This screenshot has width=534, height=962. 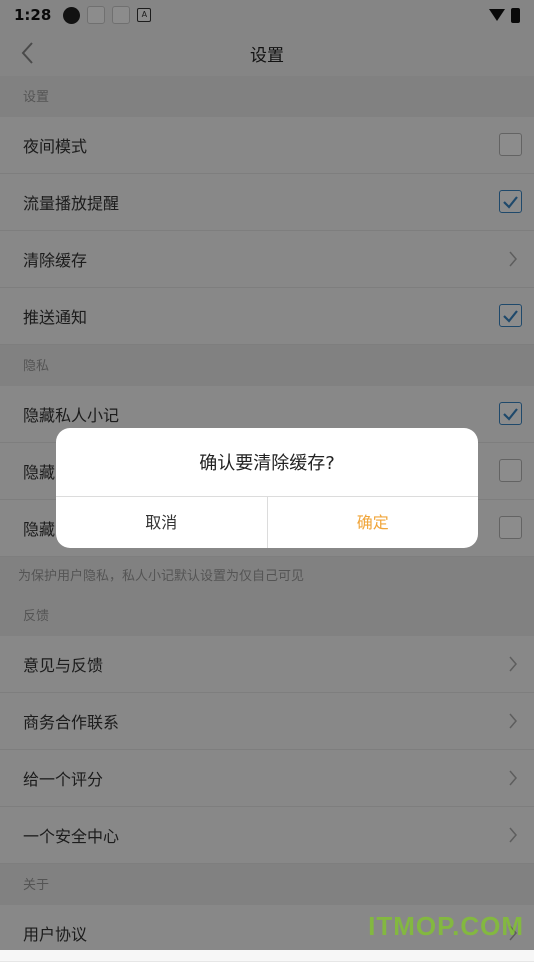 I want to click on cancel-button: 取消, so click(x=161, y=522).